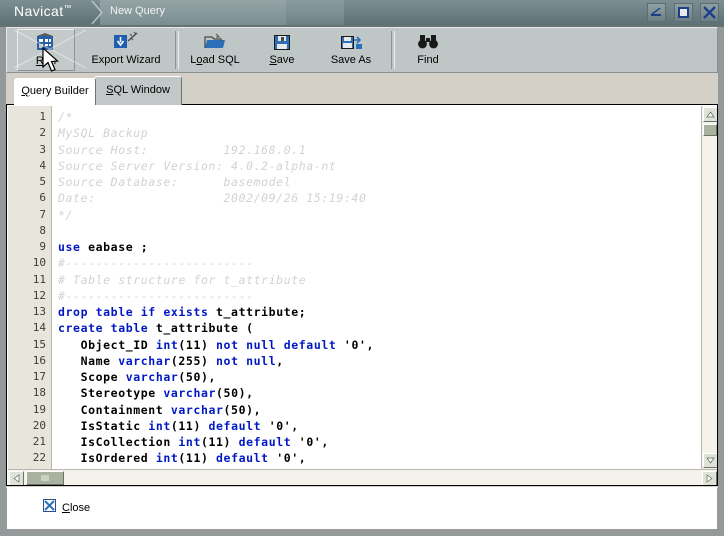 The height and width of the screenshot is (536, 724). I want to click on tab-sql-window: SQL Window, so click(138, 90).